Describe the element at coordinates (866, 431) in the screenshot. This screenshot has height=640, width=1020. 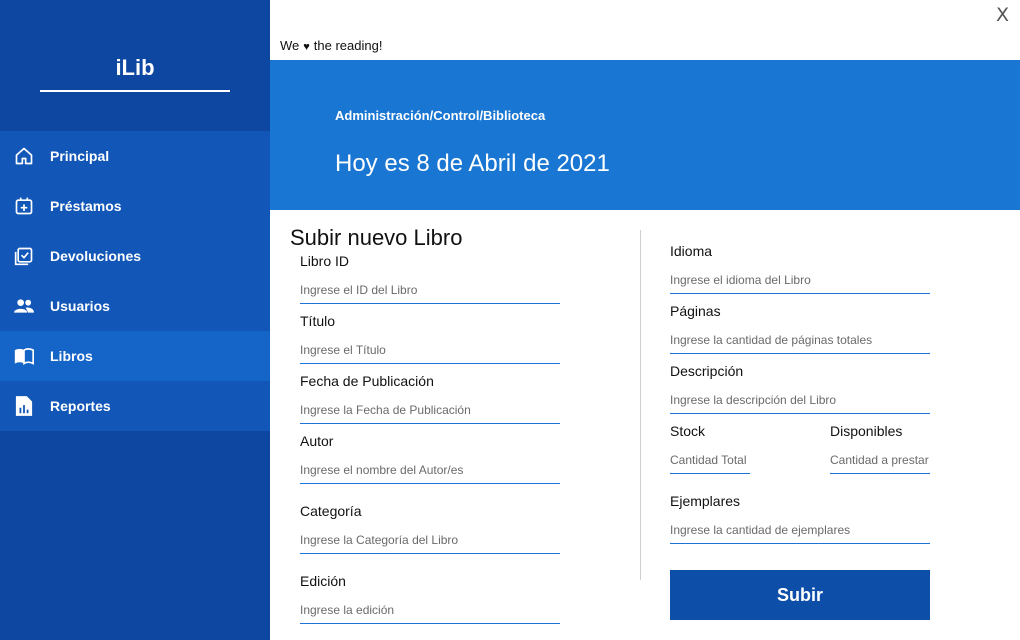
I see `field-label: Disponibles` at that location.